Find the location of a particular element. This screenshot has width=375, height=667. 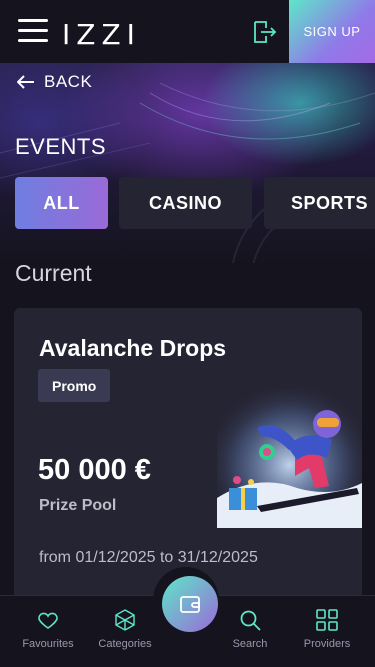

nav-search: Search is located at coordinates (250, 631).